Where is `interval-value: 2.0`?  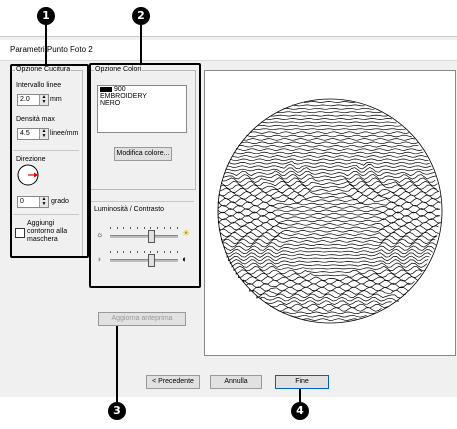 interval-value: 2.0 is located at coordinates (25, 99).